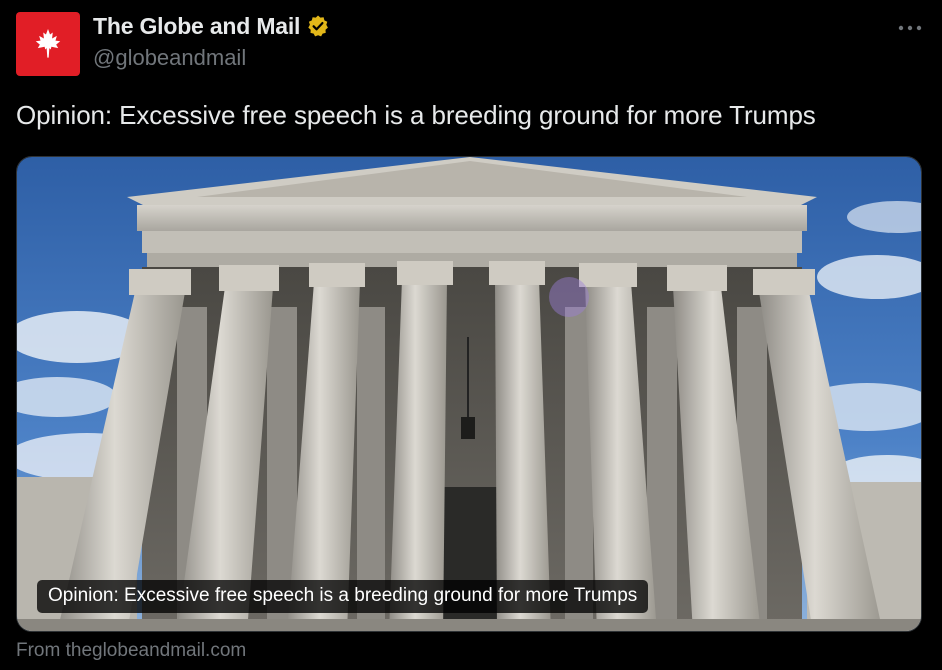 The height and width of the screenshot is (670, 942). I want to click on more-horizontal-icon, so click(910, 28).